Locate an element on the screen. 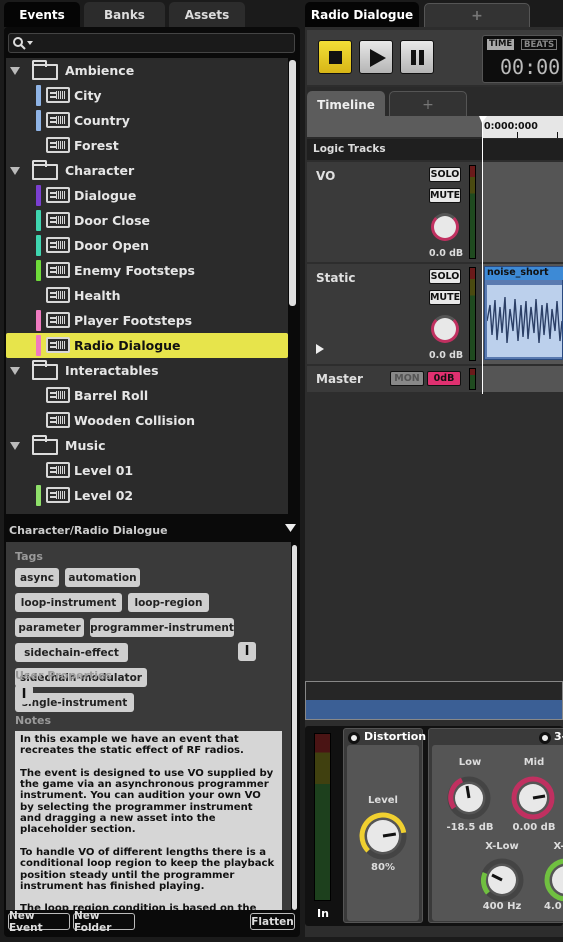 The height and width of the screenshot is (942, 563). master-volume: 0dB is located at coordinates (444, 378).